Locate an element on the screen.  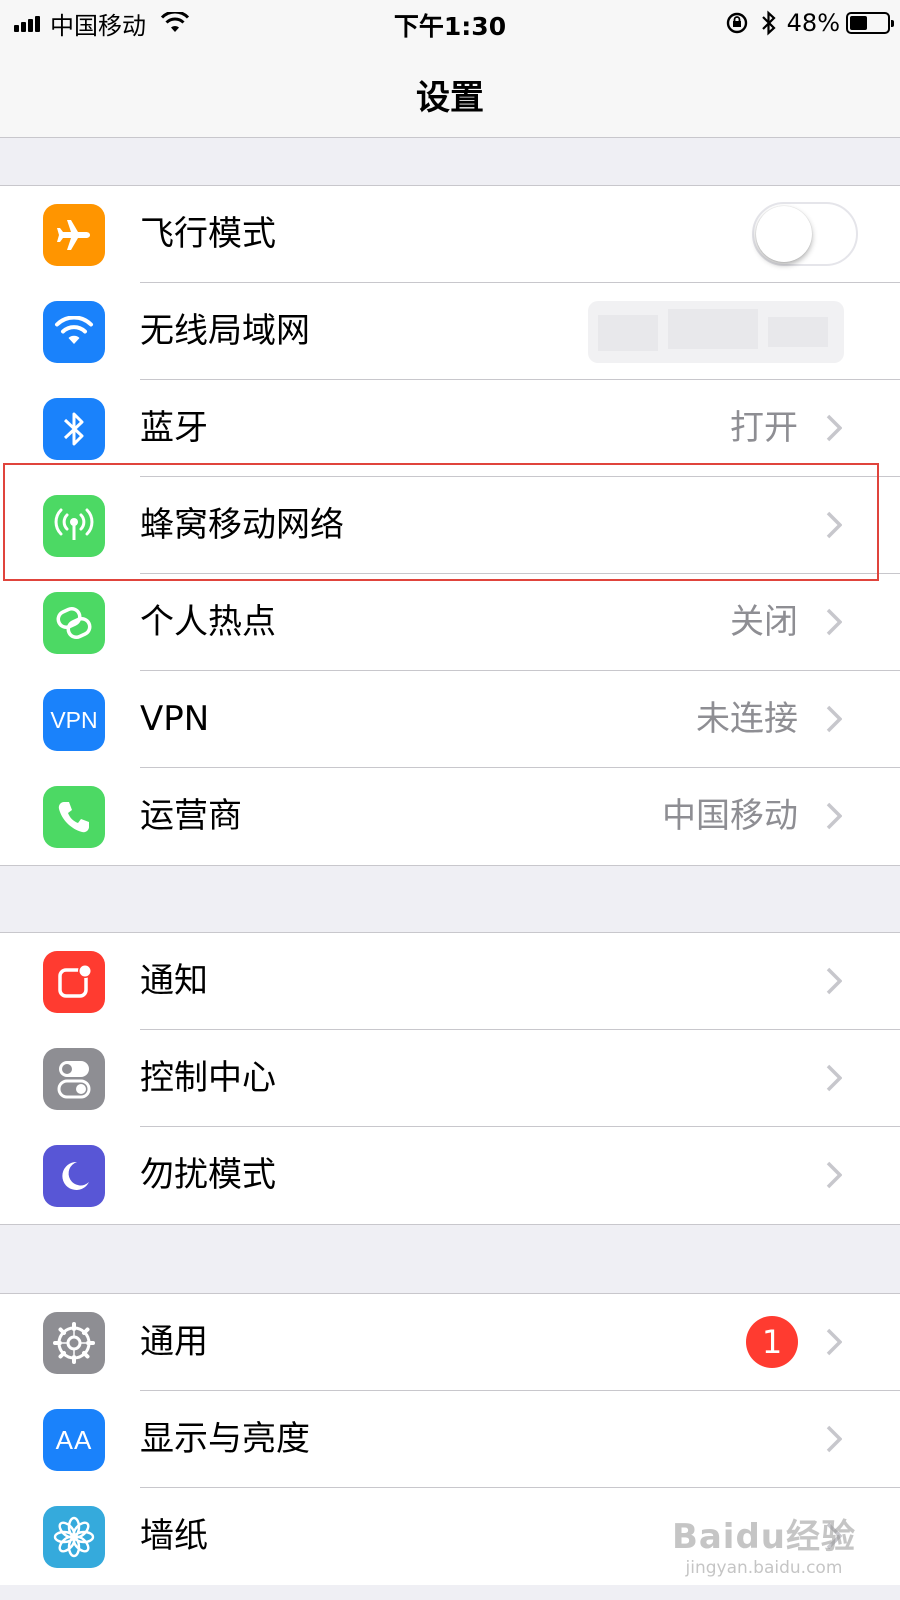
obscured-wifi-network-name is located at coordinates (716, 332).